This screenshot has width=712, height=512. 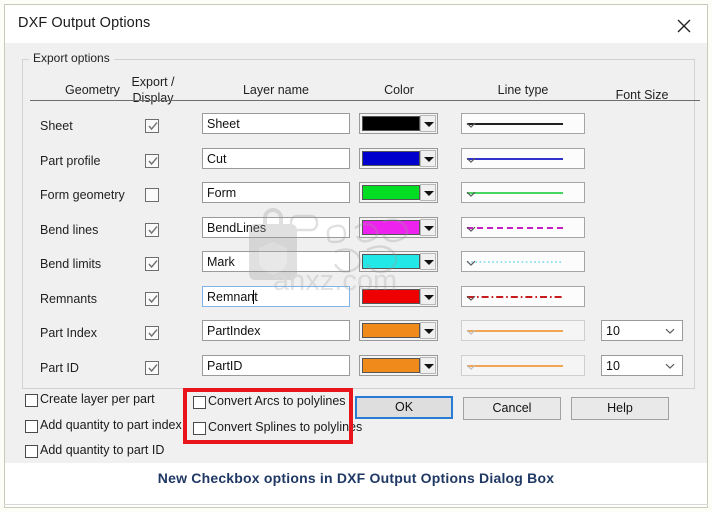 I want to click on geometry-label: Sheet, so click(x=56, y=126).